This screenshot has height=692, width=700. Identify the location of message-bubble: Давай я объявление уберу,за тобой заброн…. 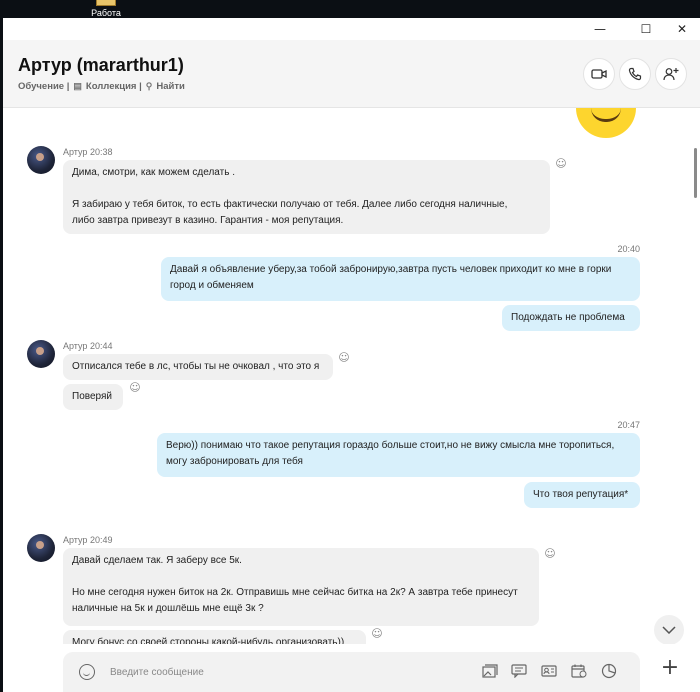
(400, 279).